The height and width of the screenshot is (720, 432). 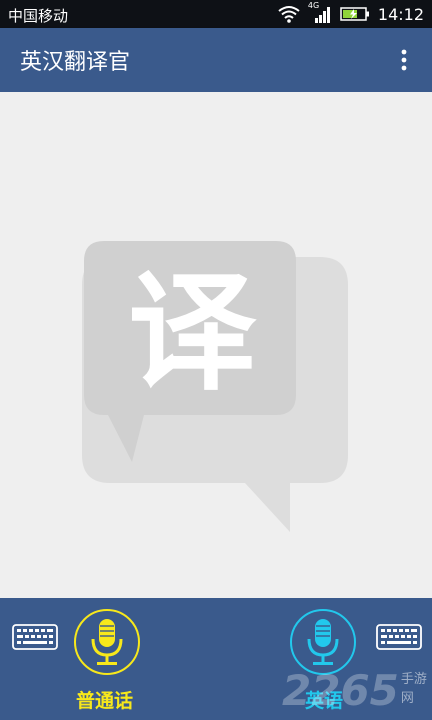 I want to click on overflow-menu-button, so click(x=404, y=60).